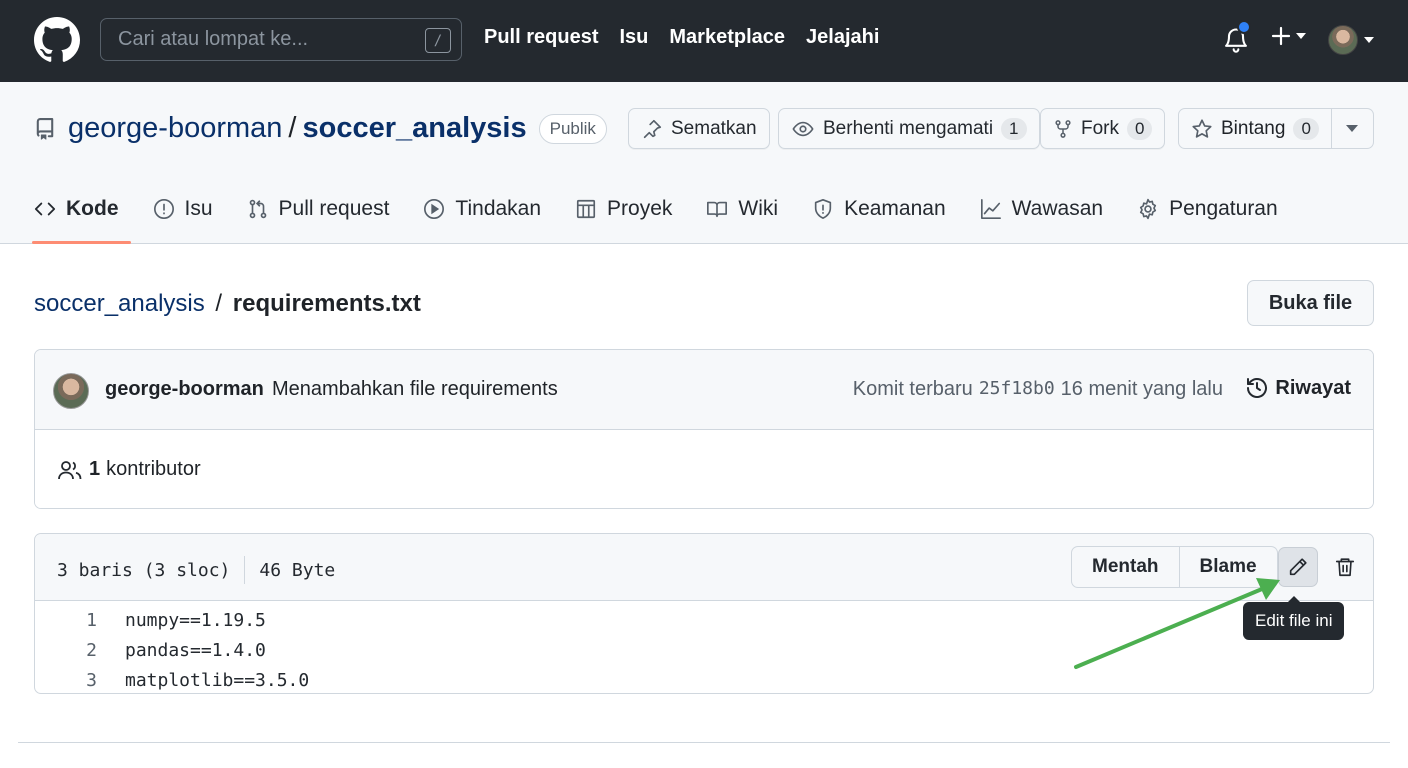  I want to click on breadcrumb: soccer_analysis / requirements.txt, so click(227, 304).